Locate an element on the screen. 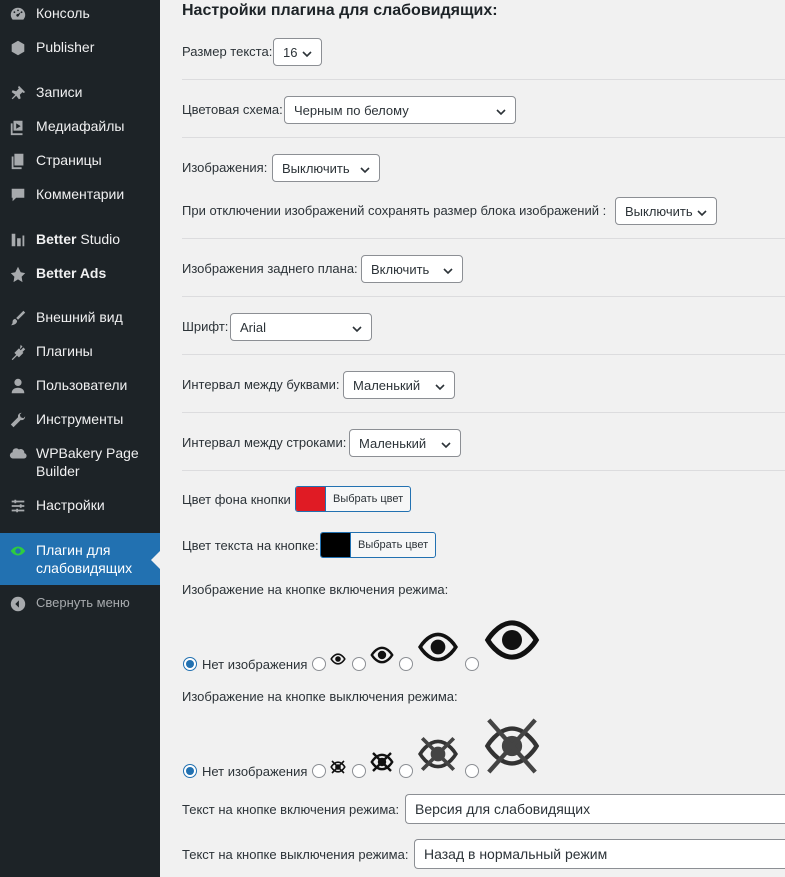 The width and height of the screenshot is (785, 877). page-title: Настройки плагина для слабовидящих: is located at coordinates (340, 10).